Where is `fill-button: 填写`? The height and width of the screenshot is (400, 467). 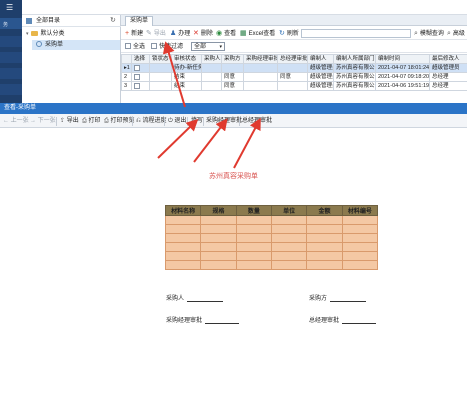 fill-button: 填写 is located at coordinates (197, 121).